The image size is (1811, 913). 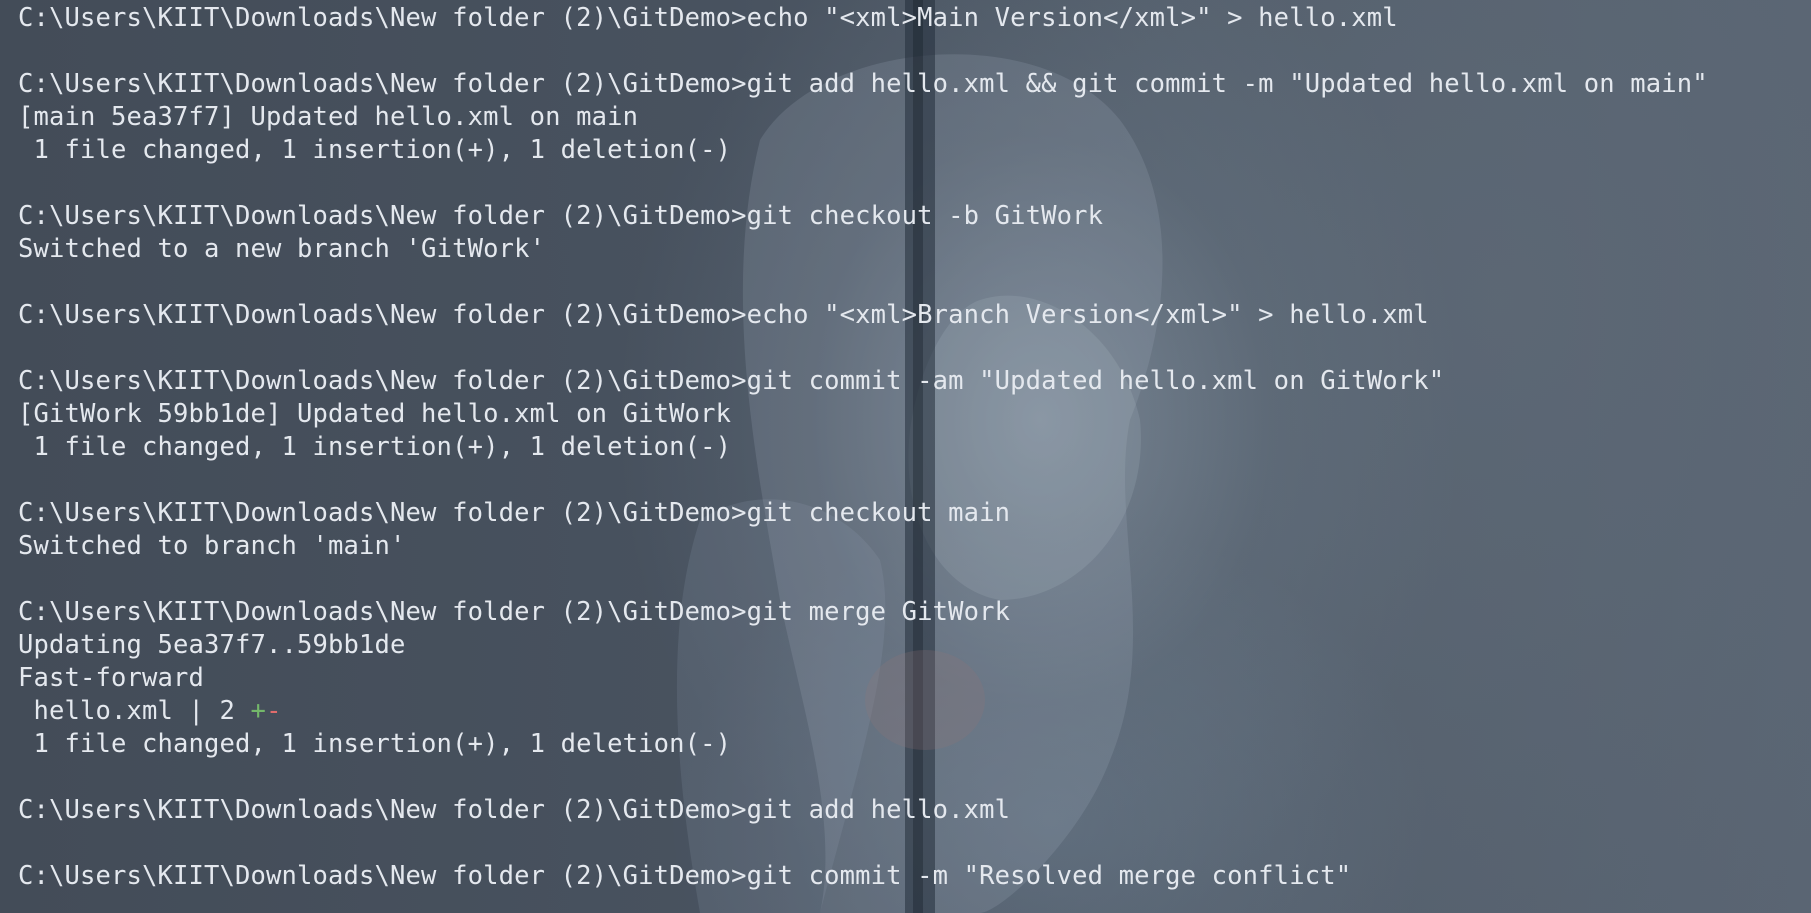 I want to click on diffstat-file-label: hello.xml | 2, so click(x=134, y=711).